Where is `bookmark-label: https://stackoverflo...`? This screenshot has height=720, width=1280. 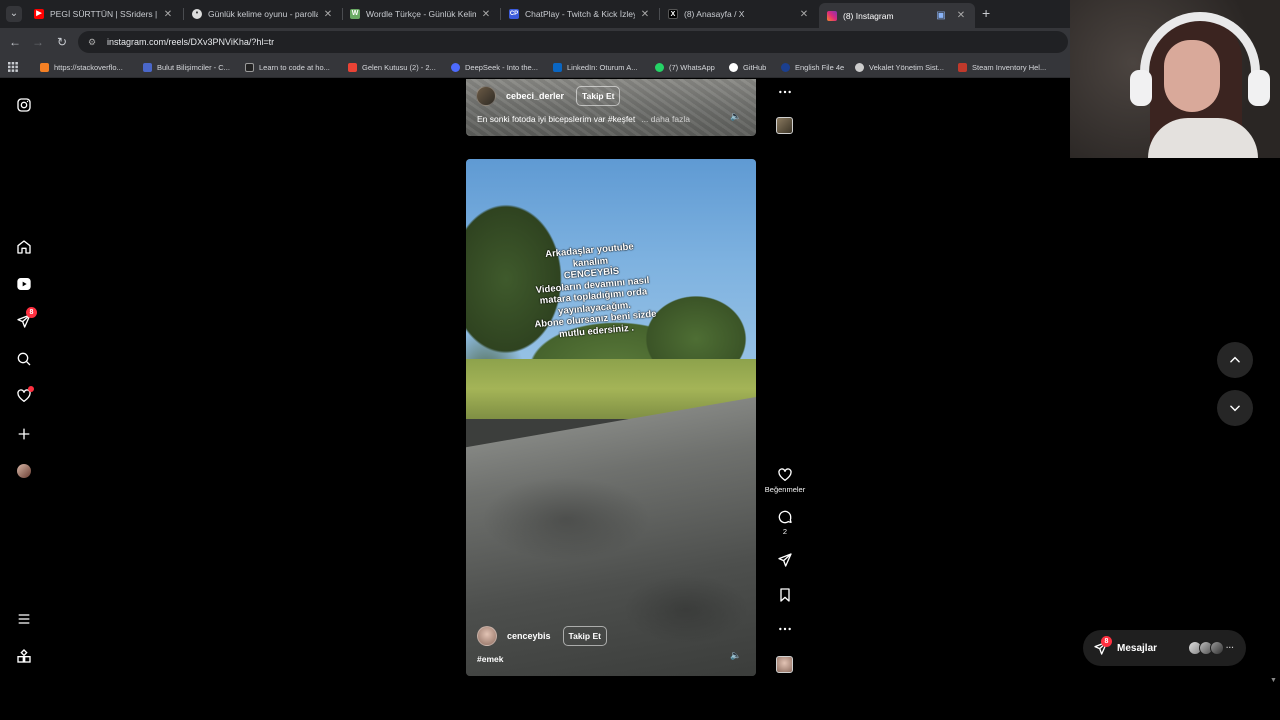
bookmark-label: https://stackoverflo... is located at coordinates (88, 67).